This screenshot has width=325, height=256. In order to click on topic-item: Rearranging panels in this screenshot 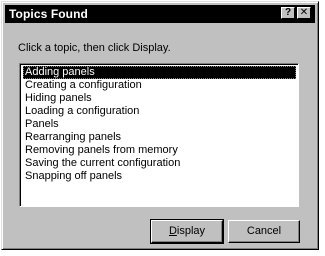, I will do `click(159, 137)`.